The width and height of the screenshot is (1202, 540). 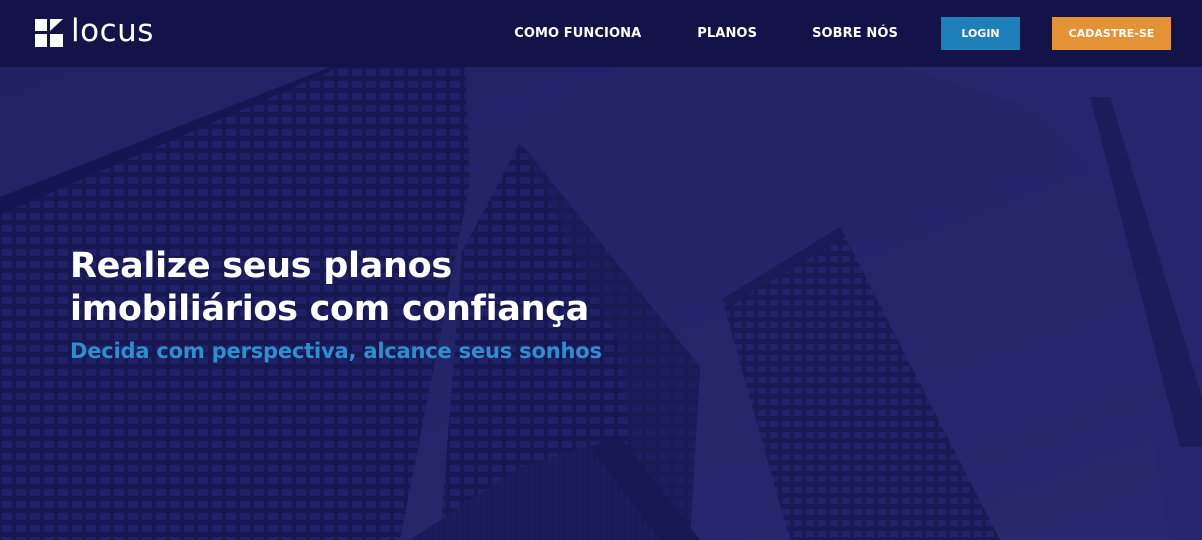 What do you see at coordinates (855, 33) in the screenshot?
I see `nav-link-sobre-nos: SOBRE NÓS` at bounding box center [855, 33].